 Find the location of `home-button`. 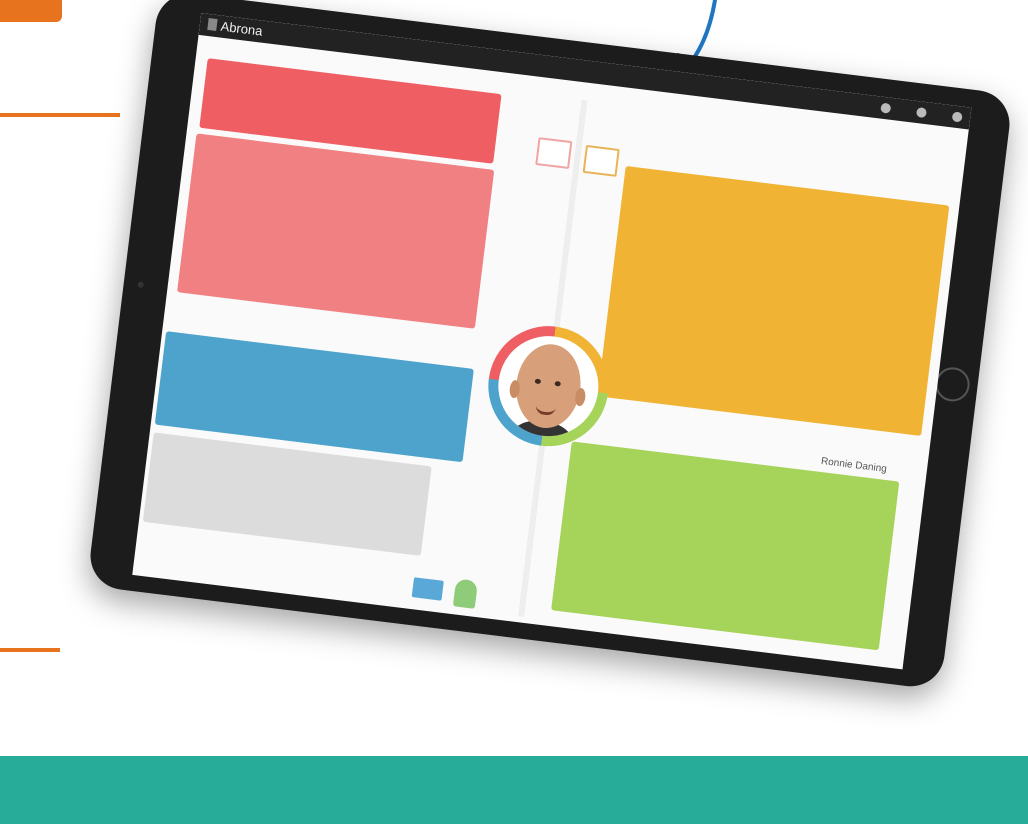

home-button is located at coordinates (952, 384).